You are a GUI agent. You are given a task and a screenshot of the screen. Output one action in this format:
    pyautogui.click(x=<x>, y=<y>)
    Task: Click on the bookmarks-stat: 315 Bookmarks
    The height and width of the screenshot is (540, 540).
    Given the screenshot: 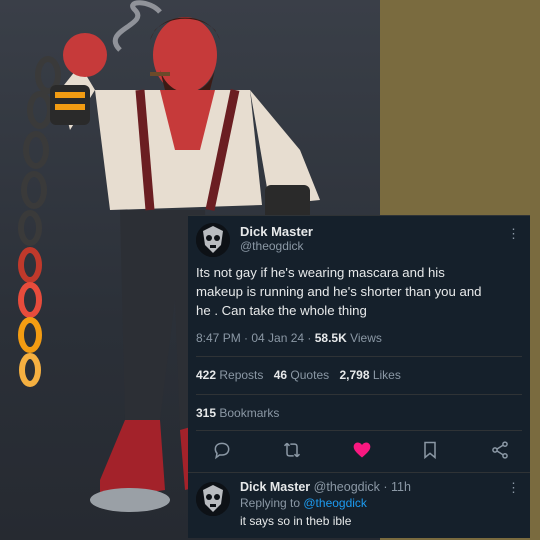 What is the action you would take?
    pyautogui.click(x=237, y=413)
    